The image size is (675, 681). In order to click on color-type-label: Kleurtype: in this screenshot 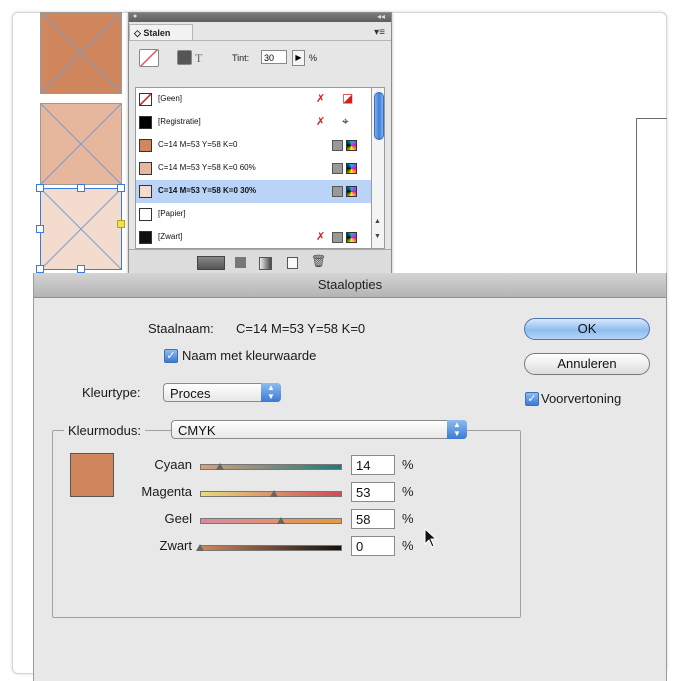, I will do `click(111, 392)`.